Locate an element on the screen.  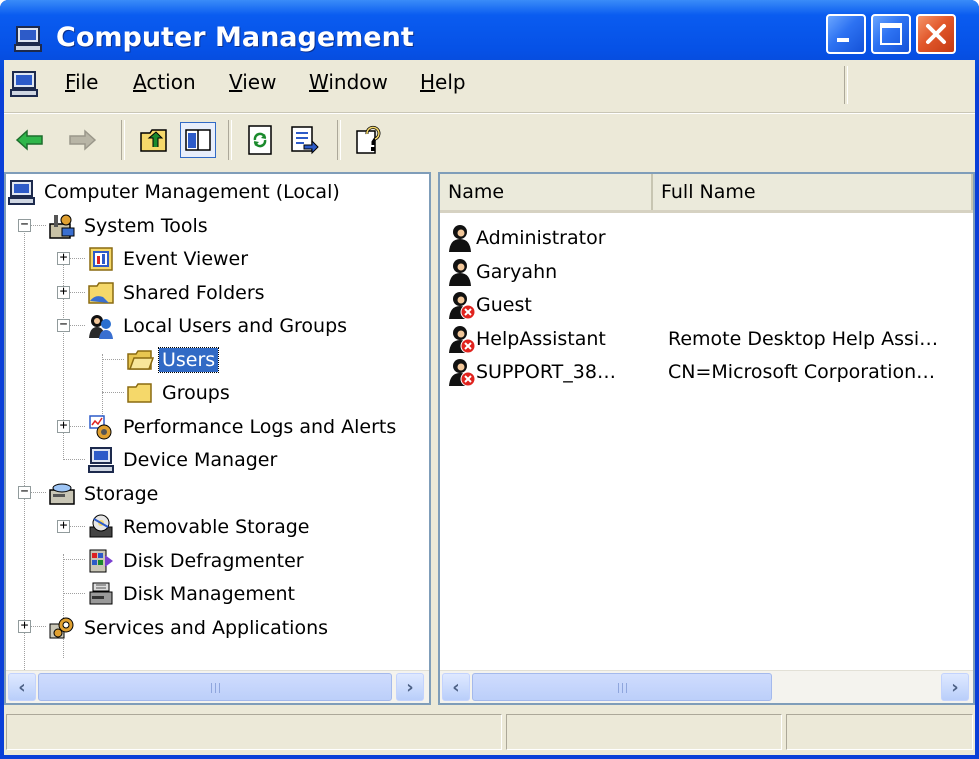
menu-separator is located at coordinates (846, 85).